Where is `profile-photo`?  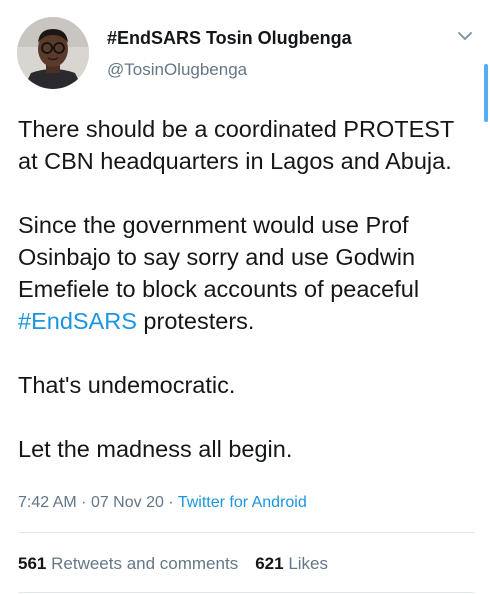 profile-photo is located at coordinates (53, 53).